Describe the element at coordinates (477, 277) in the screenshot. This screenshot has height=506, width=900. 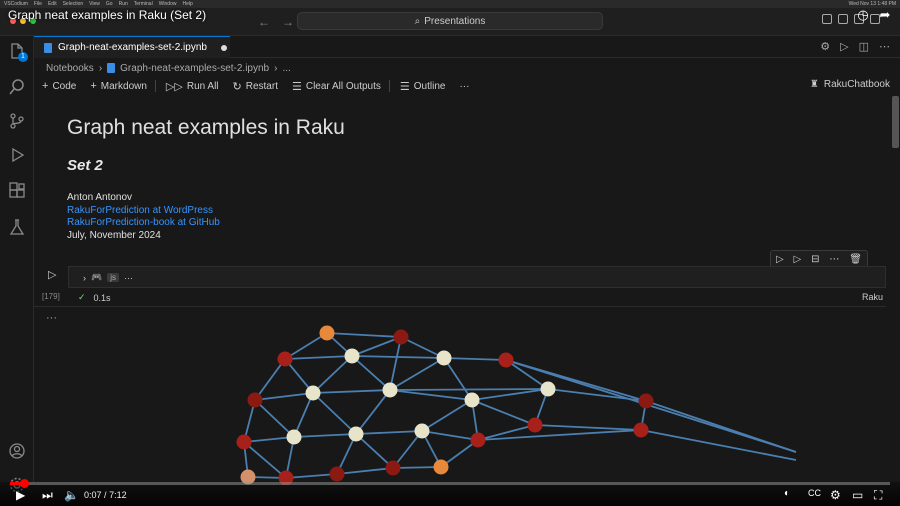
I see `code-cell-editor: › 🎮 js ···` at that location.